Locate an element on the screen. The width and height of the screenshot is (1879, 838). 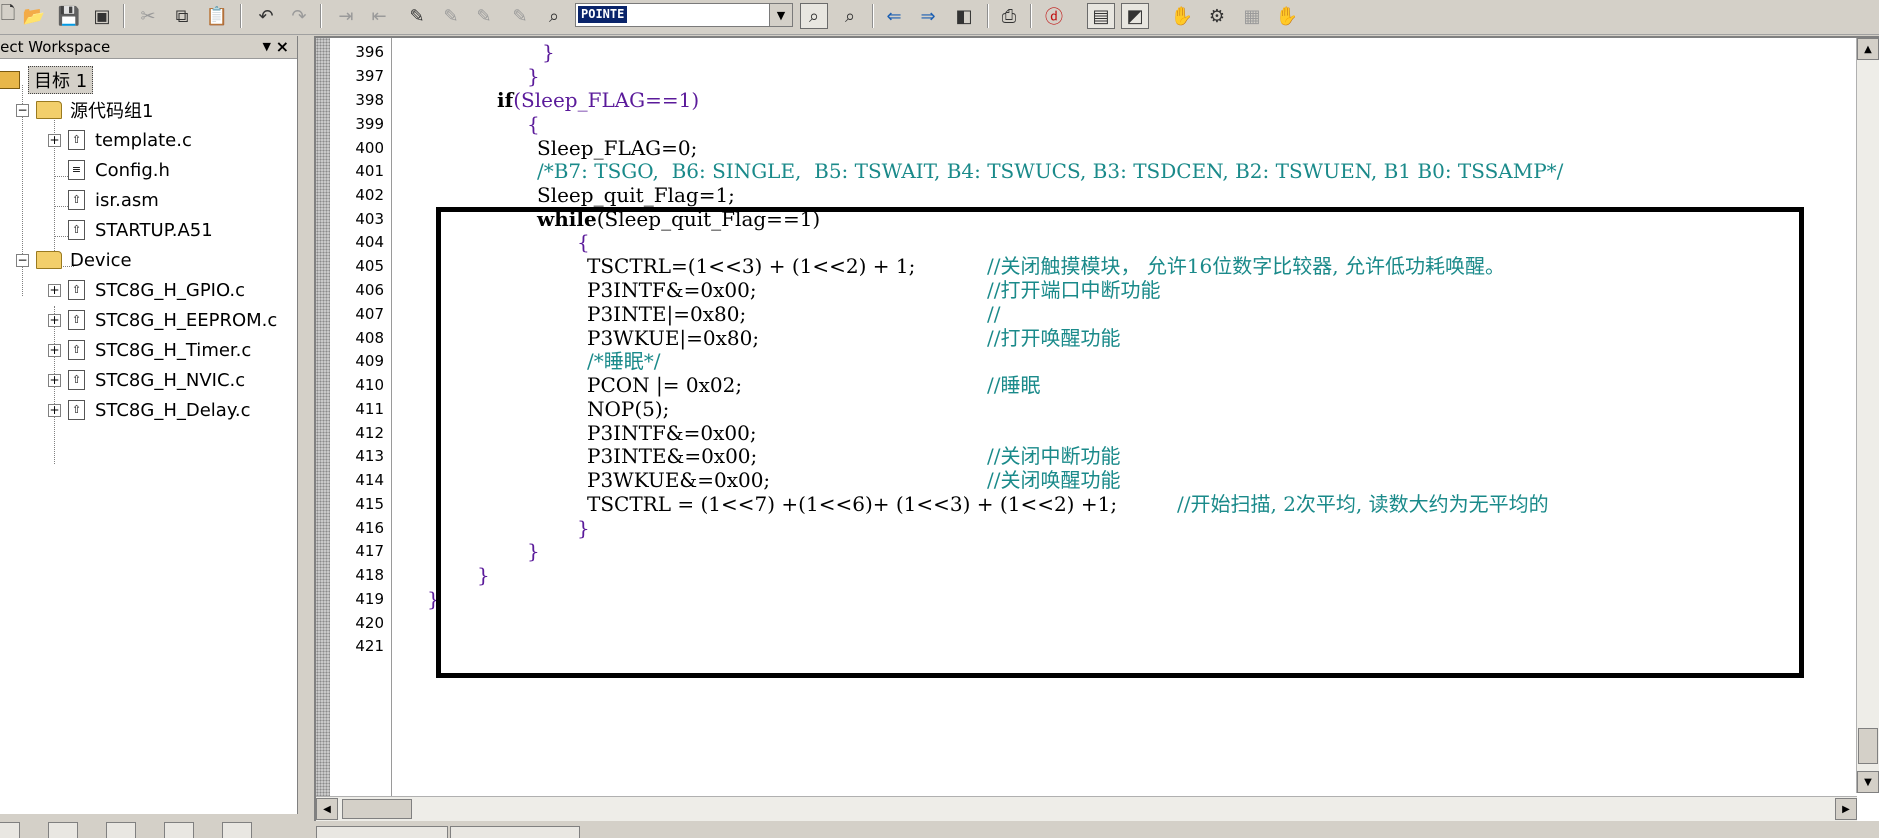
save-all-icon: ▣ is located at coordinates (102, 16).